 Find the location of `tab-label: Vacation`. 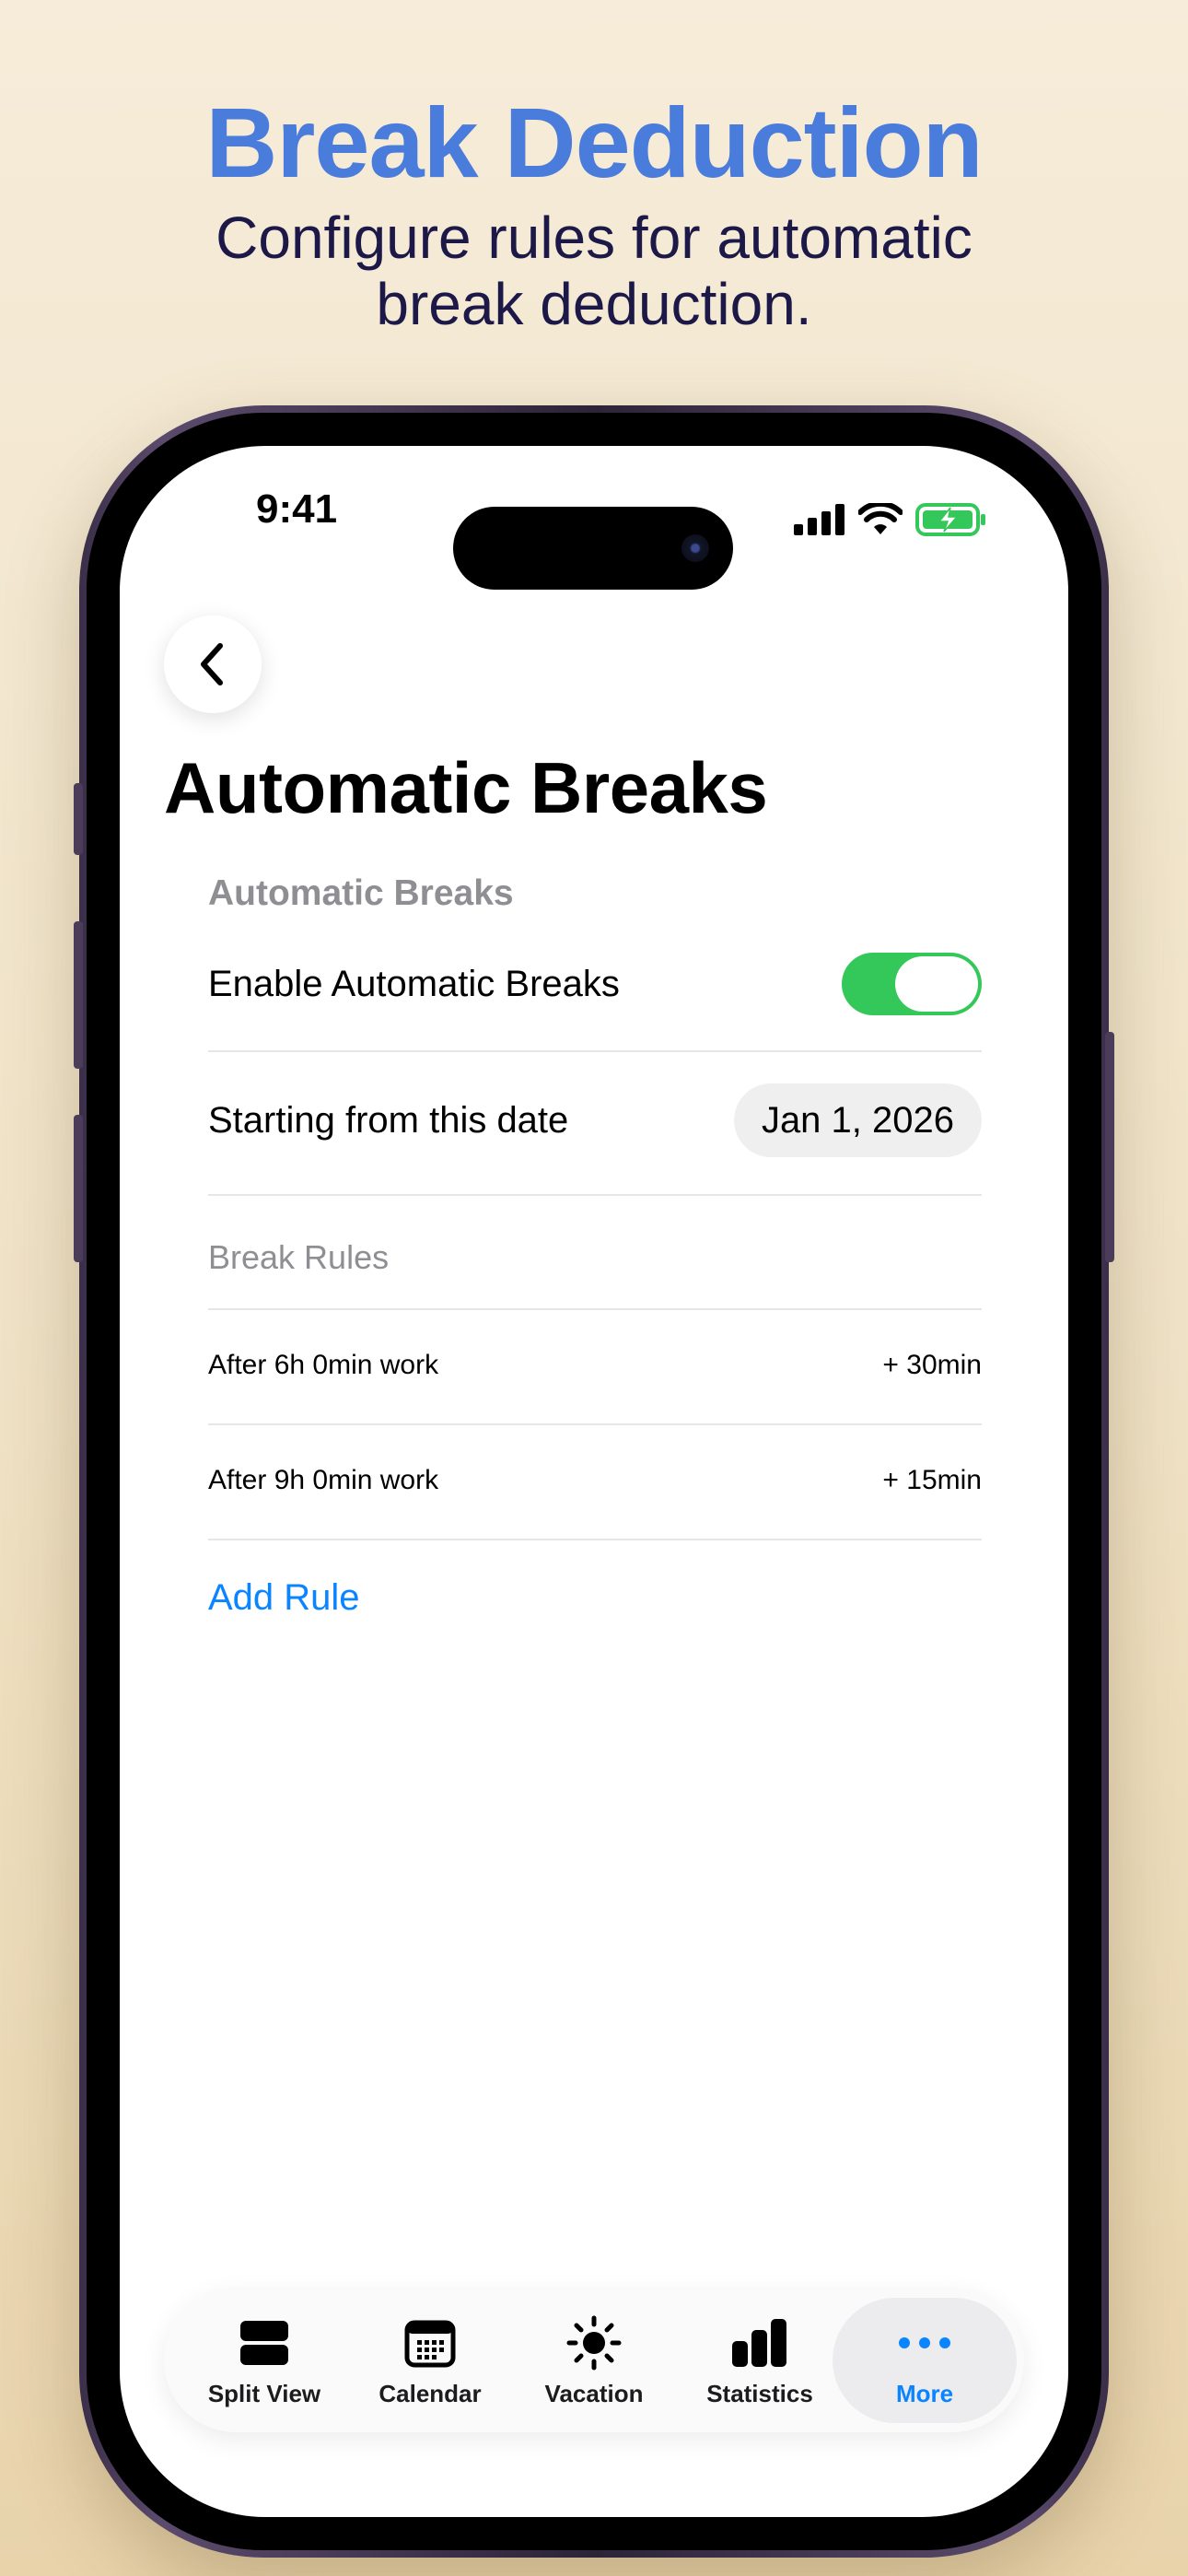

tab-label: Vacation is located at coordinates (594, 2393).